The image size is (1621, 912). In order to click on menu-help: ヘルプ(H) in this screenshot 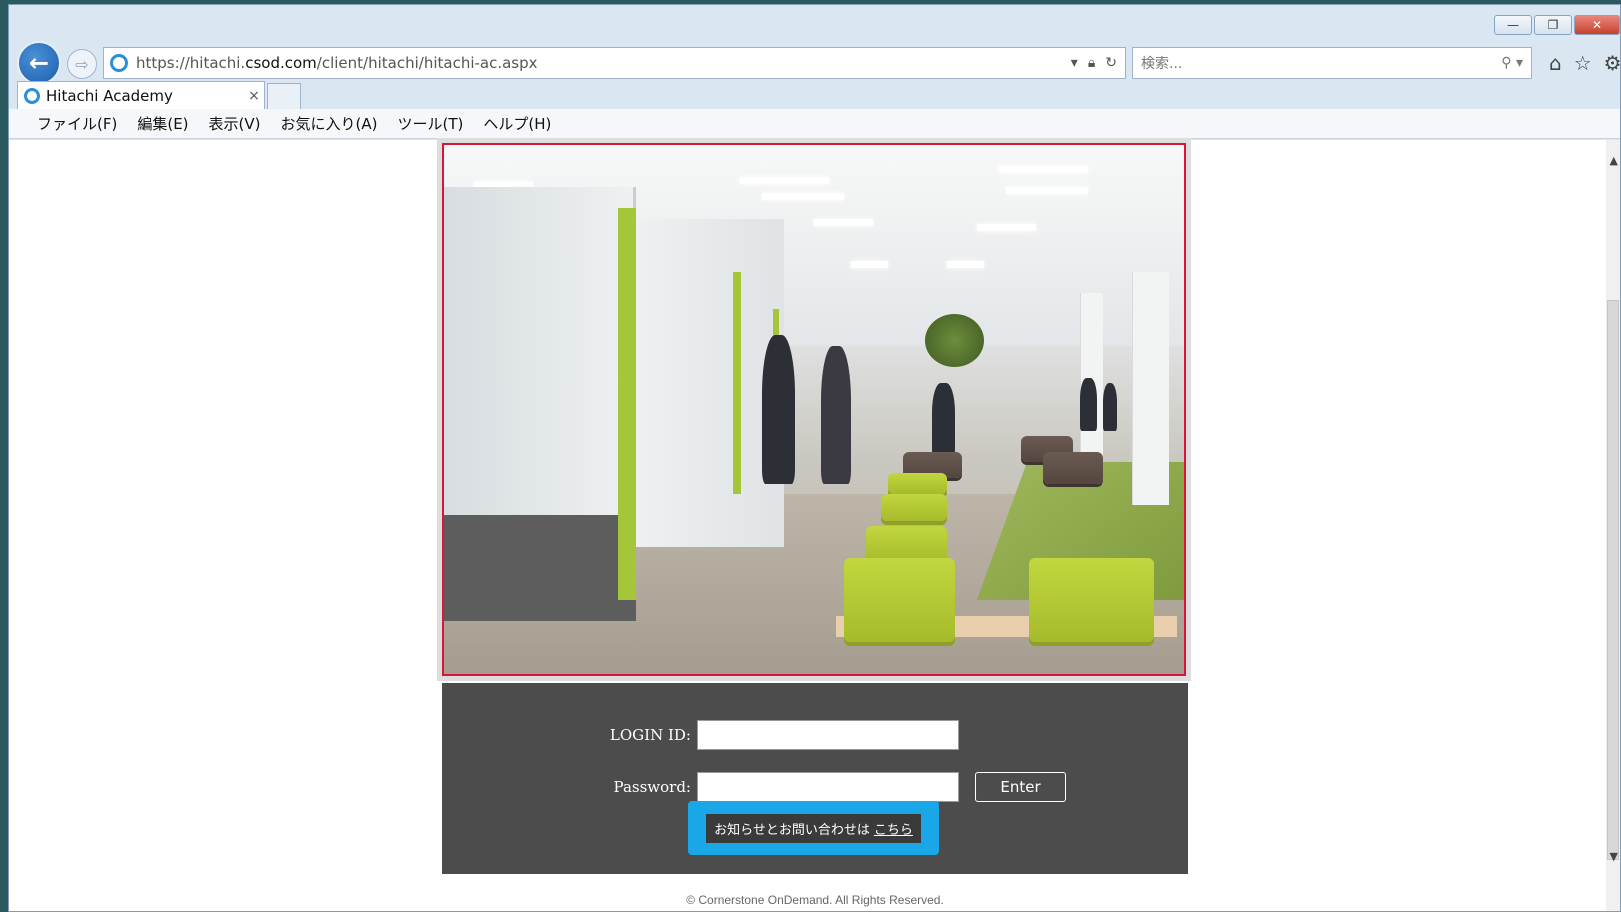, I will do `click(517, 123)`.